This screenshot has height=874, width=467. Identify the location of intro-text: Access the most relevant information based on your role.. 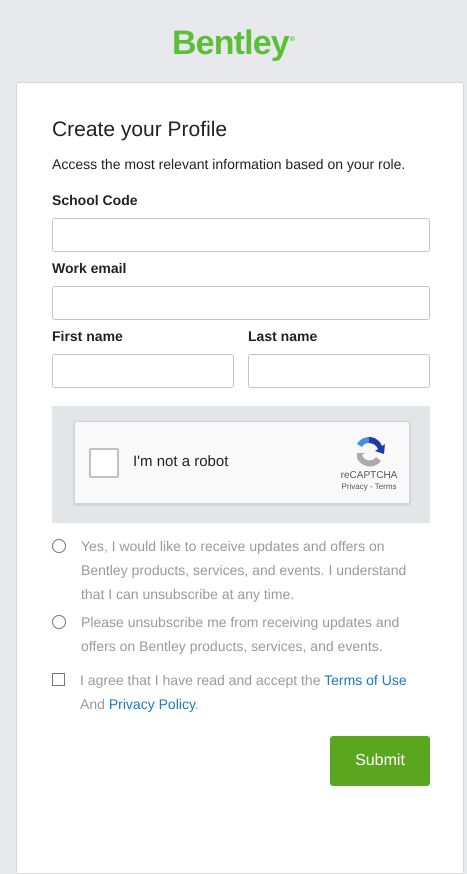
(229, 164).